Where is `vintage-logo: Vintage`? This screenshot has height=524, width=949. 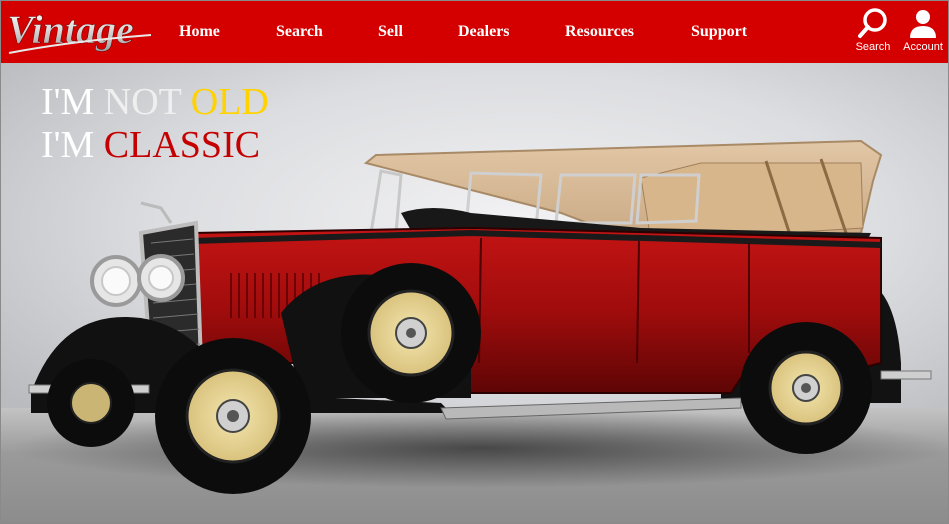 vintage-logo: Vintage is located at coordinates (79, 32).